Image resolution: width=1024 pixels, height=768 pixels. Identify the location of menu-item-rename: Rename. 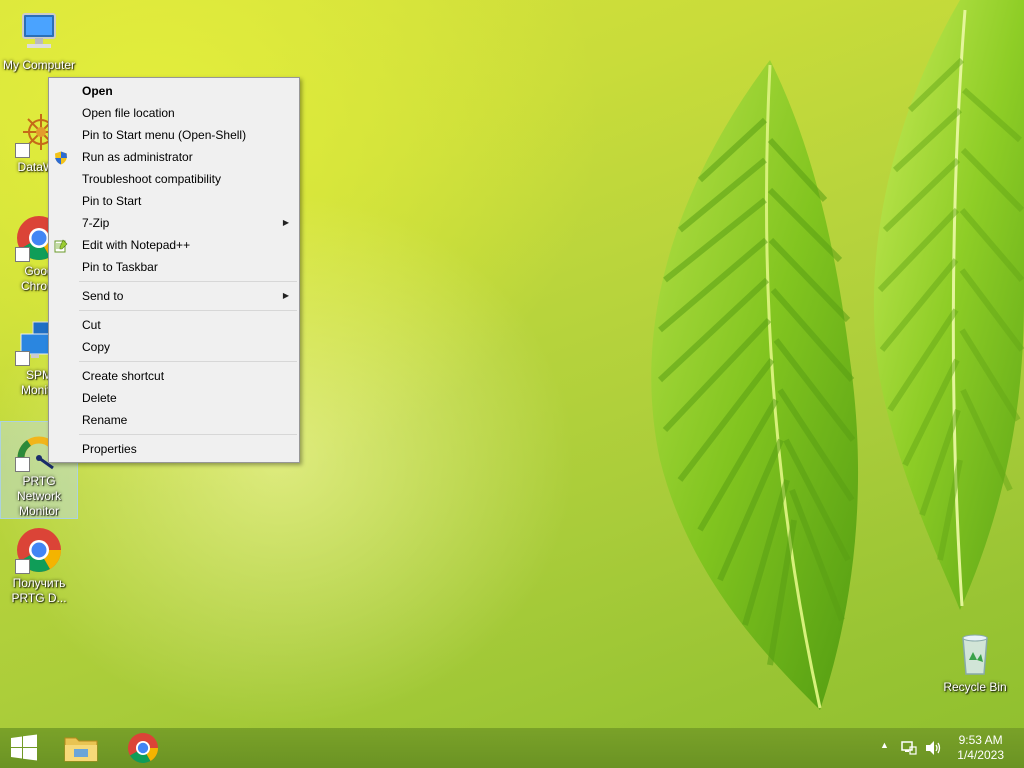
(174, 420).